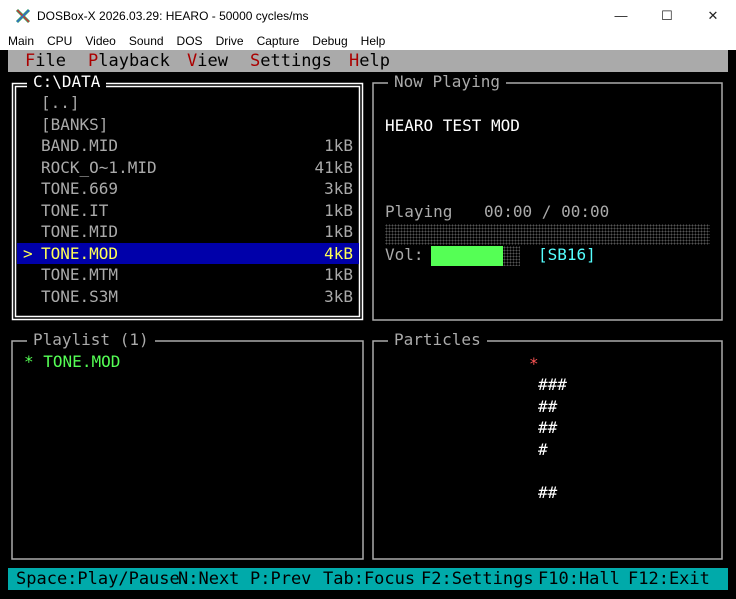  What do you see at coordinates (80, 231) in the screenshot?
I see `file-name: TONE.MID` at bounding box center [80, 231].